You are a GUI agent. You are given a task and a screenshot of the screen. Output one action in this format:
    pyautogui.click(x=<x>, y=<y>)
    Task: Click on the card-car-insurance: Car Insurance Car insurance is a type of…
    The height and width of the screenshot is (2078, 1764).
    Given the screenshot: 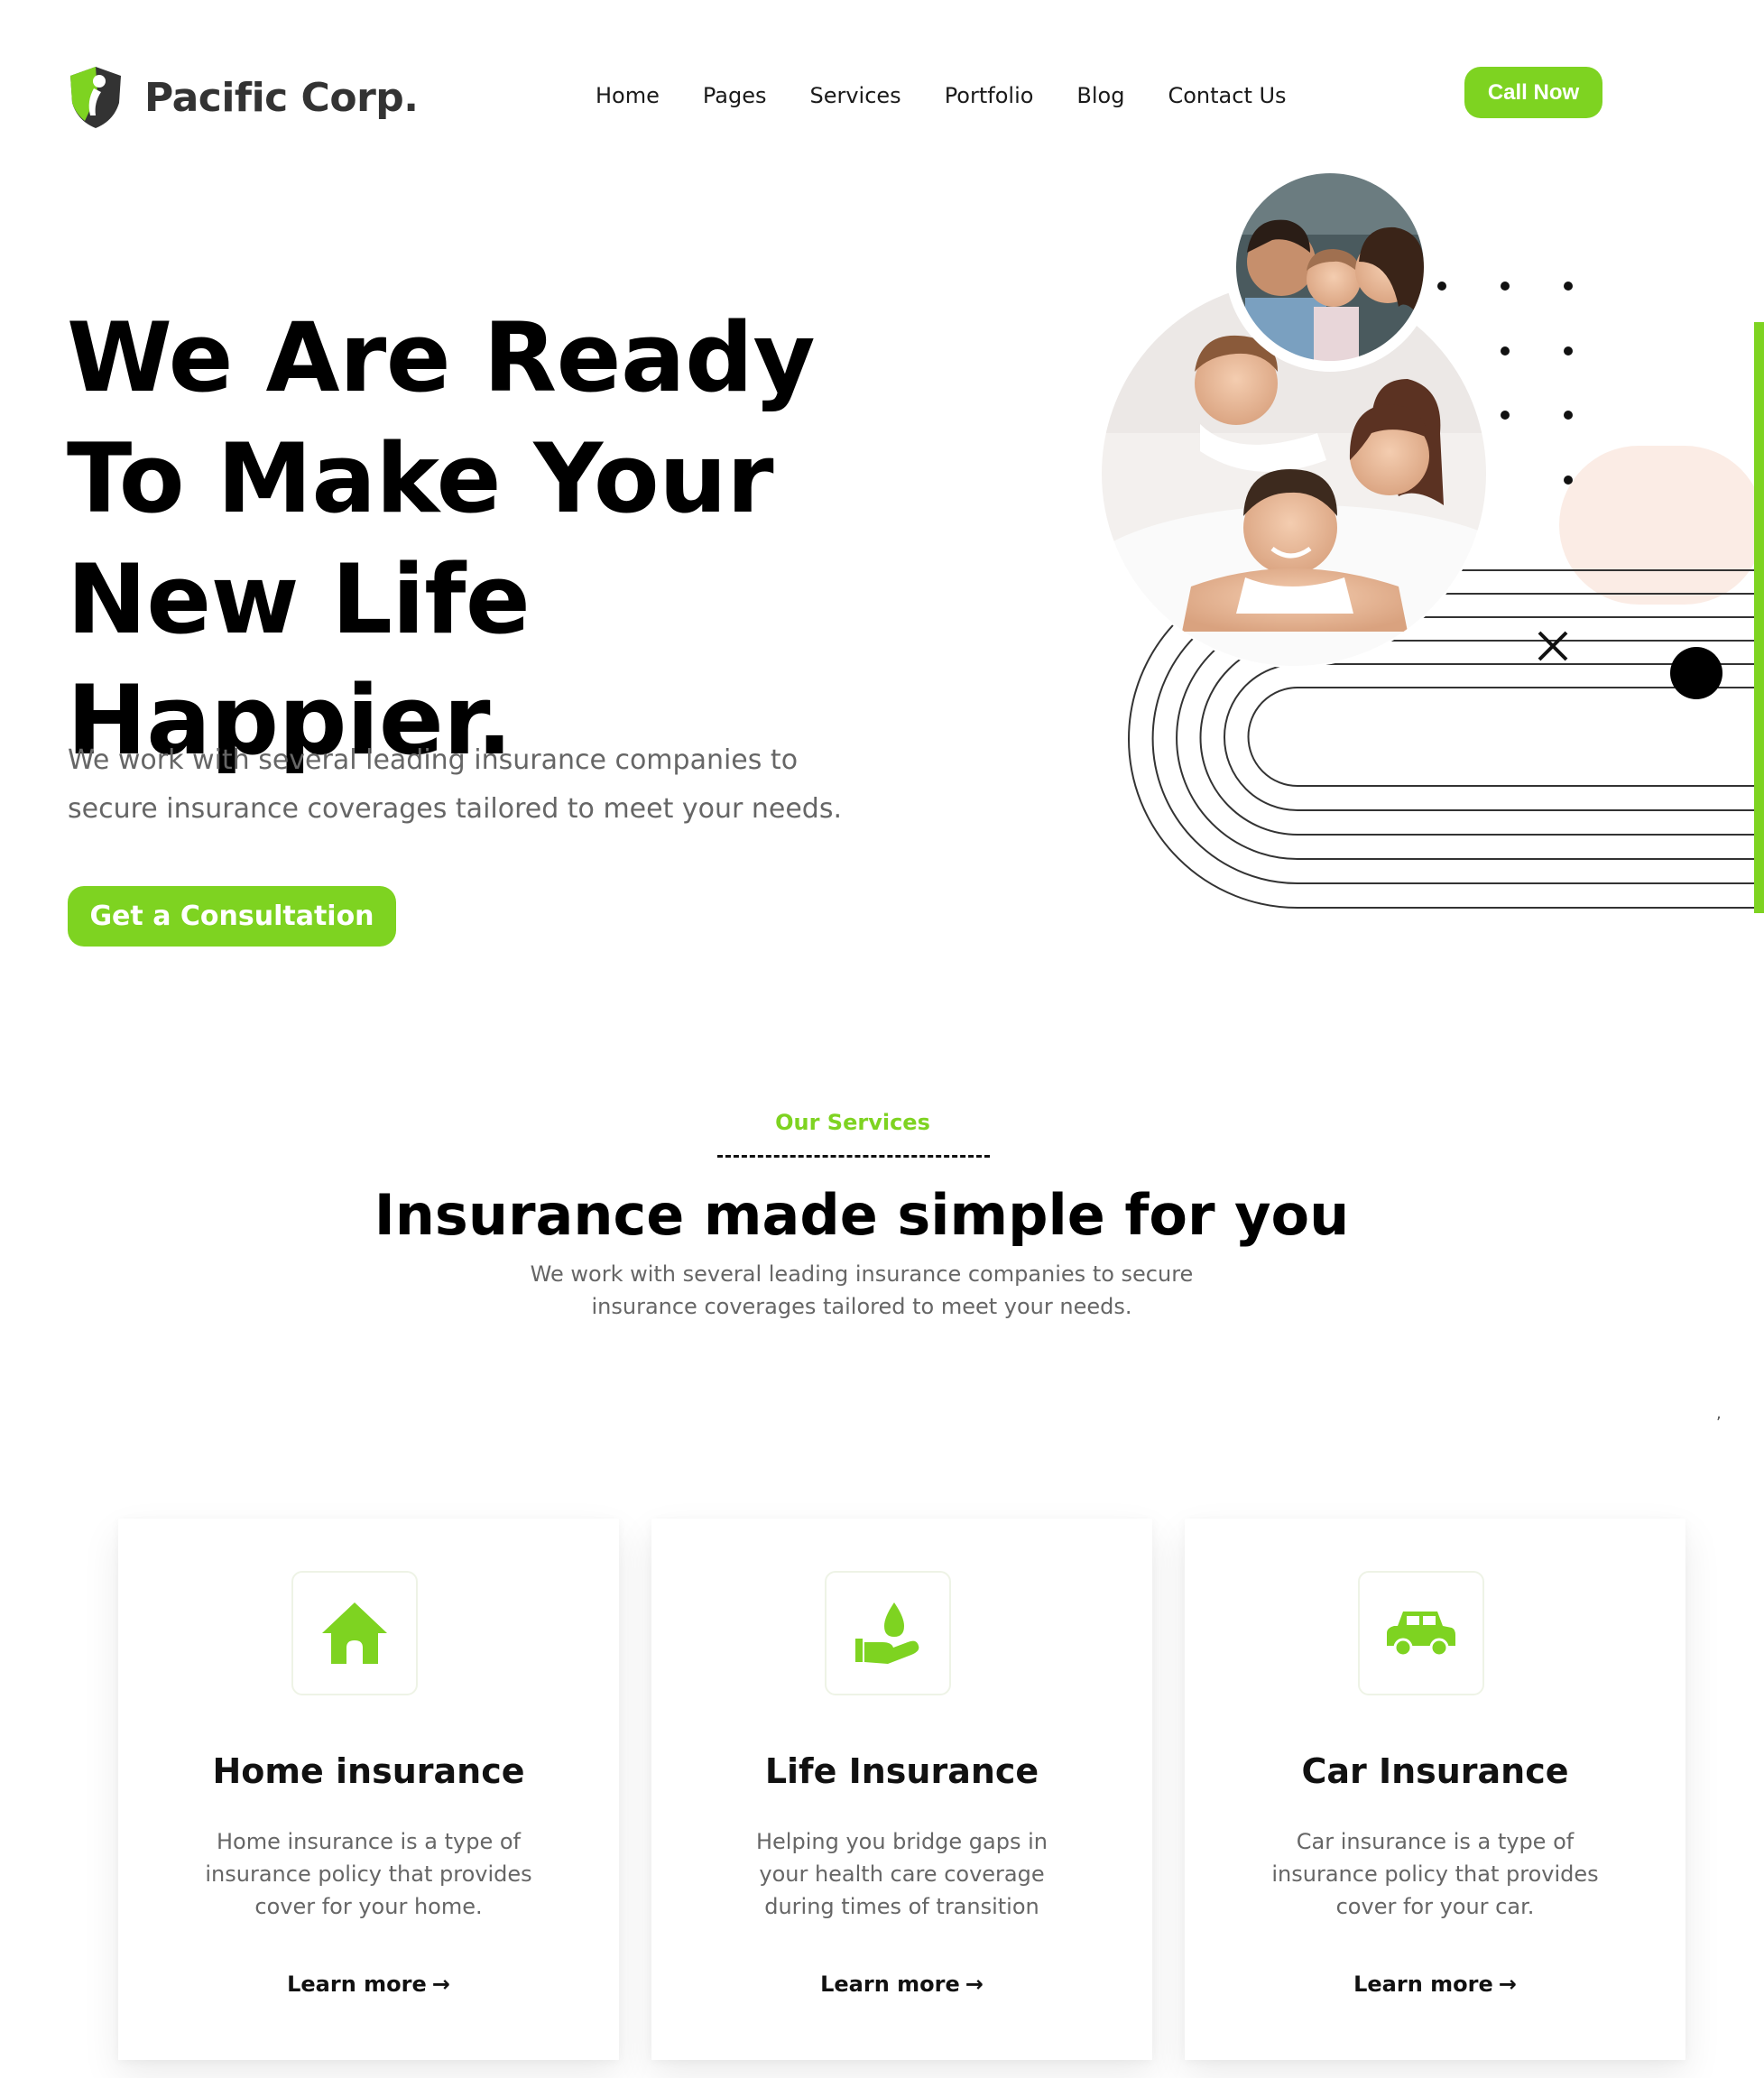 What is the action you would take?
    pyautogui.click(x=1435, y=1789)
    